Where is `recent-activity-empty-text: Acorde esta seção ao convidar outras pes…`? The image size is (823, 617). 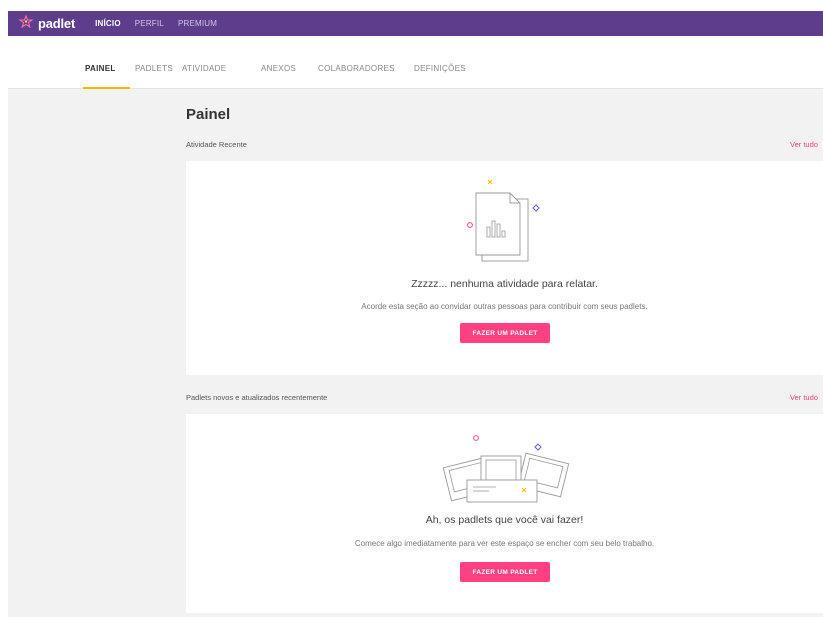
recent-activity-empty-text: Acorde esta seção ao convidar outras pes… is located at coordinates (504, 306).